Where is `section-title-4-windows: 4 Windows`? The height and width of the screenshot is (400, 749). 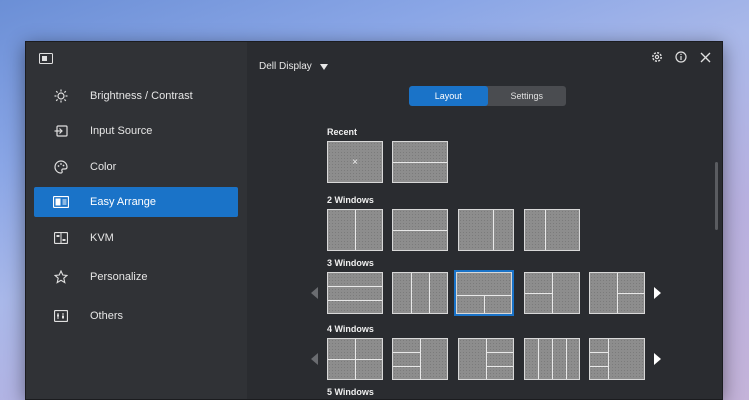 section-title-4-windows: 4 Windows is located at coordinates (350, 329).